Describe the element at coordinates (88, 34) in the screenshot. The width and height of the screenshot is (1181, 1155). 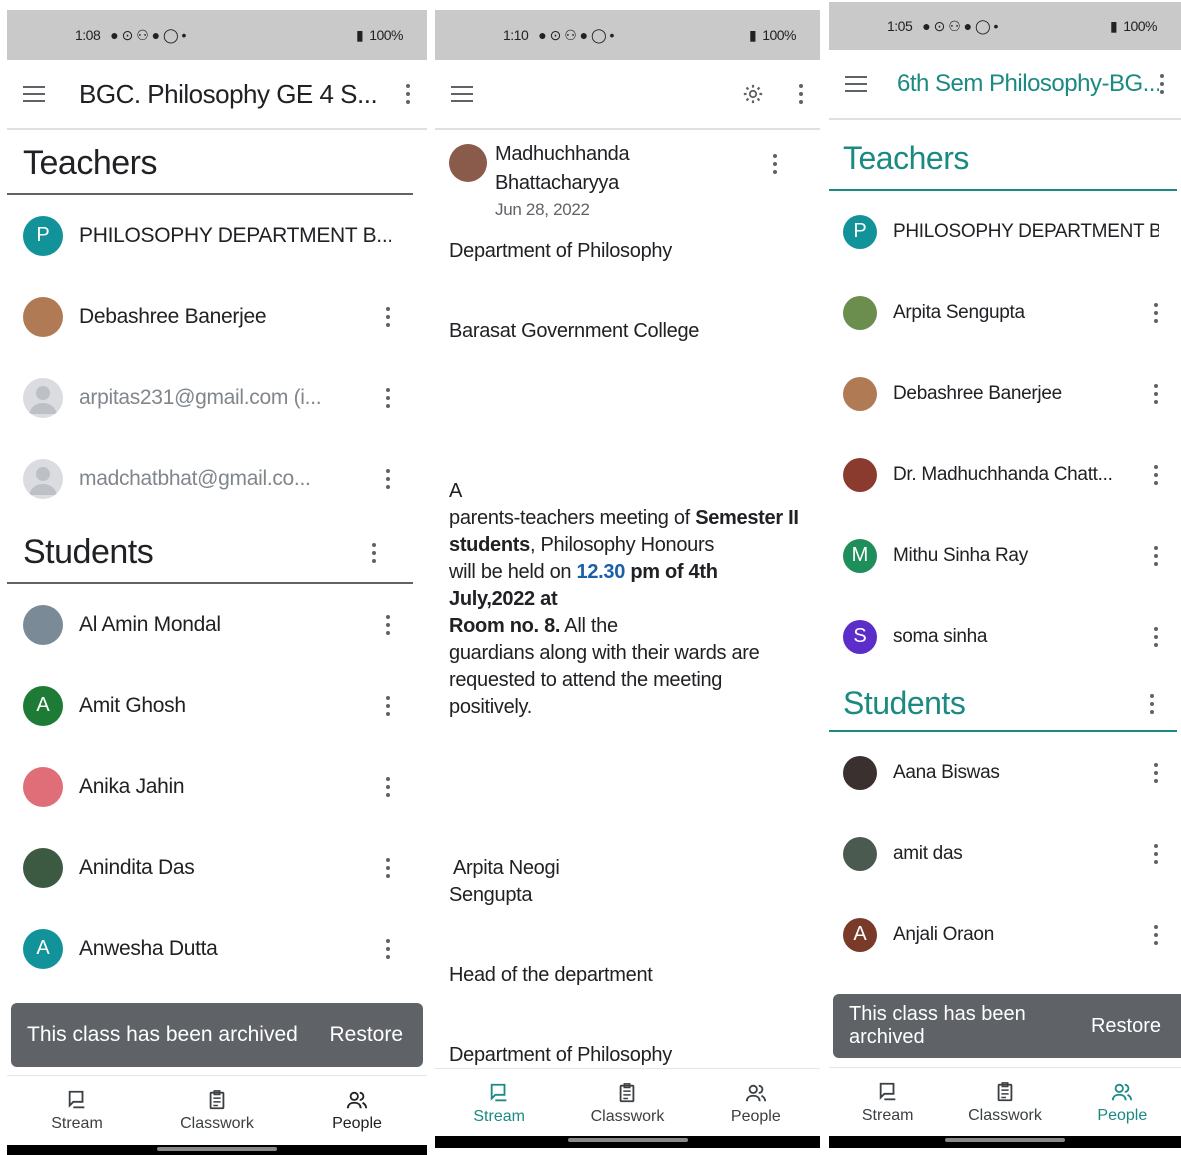
I see `status-time: 1:08` at that location.